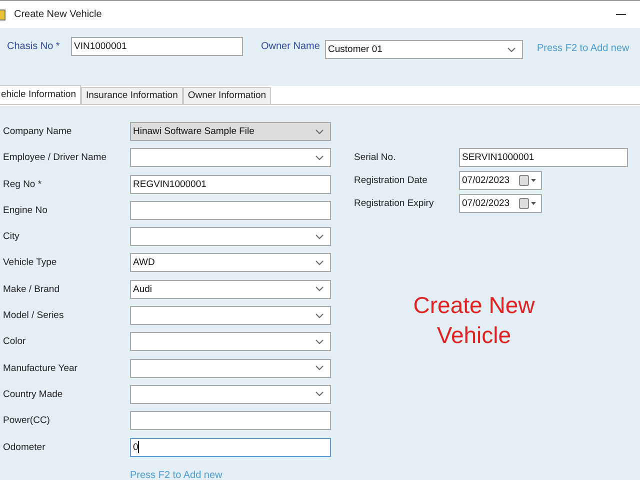 Image resolution: width=640 pixels, height=480 pixels. Describe the element at coordinates (15, 342) in the screenshot. I see `field-label: Color` at that location.